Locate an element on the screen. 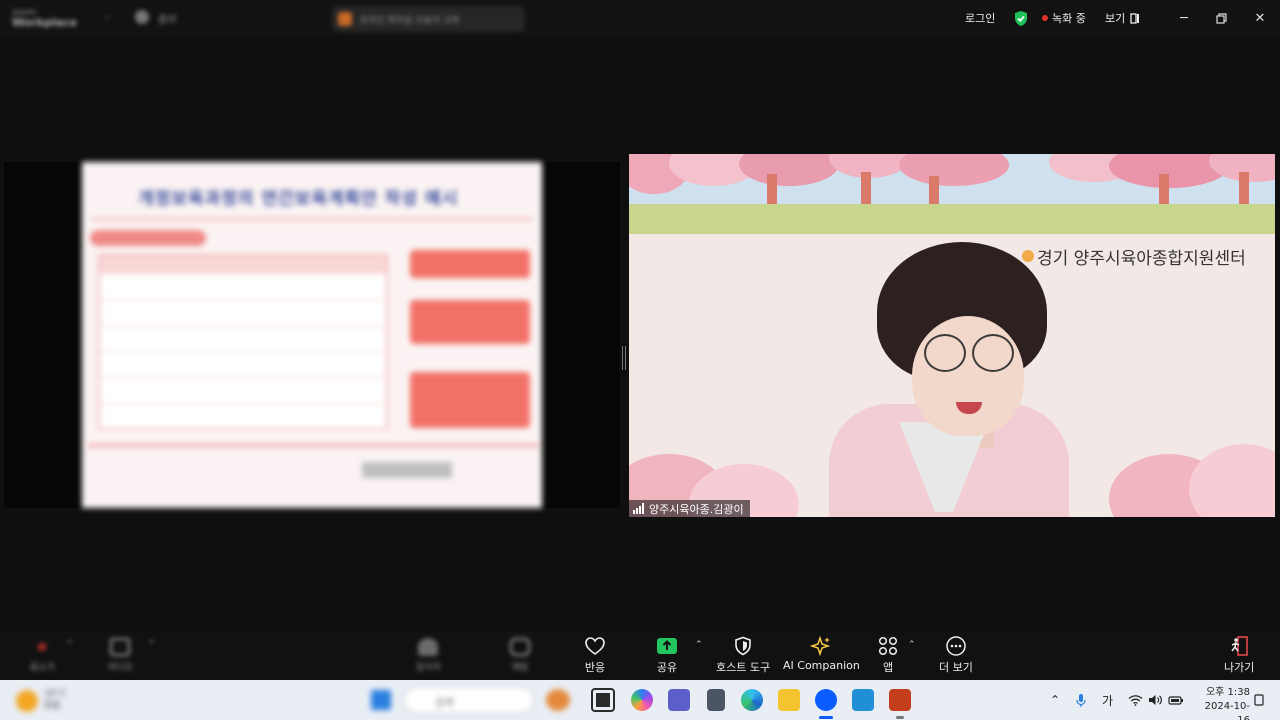 This screenshot has width=1280, height=720. recording-indicator: 녹화 중 is located at coordinates (1064, 18).